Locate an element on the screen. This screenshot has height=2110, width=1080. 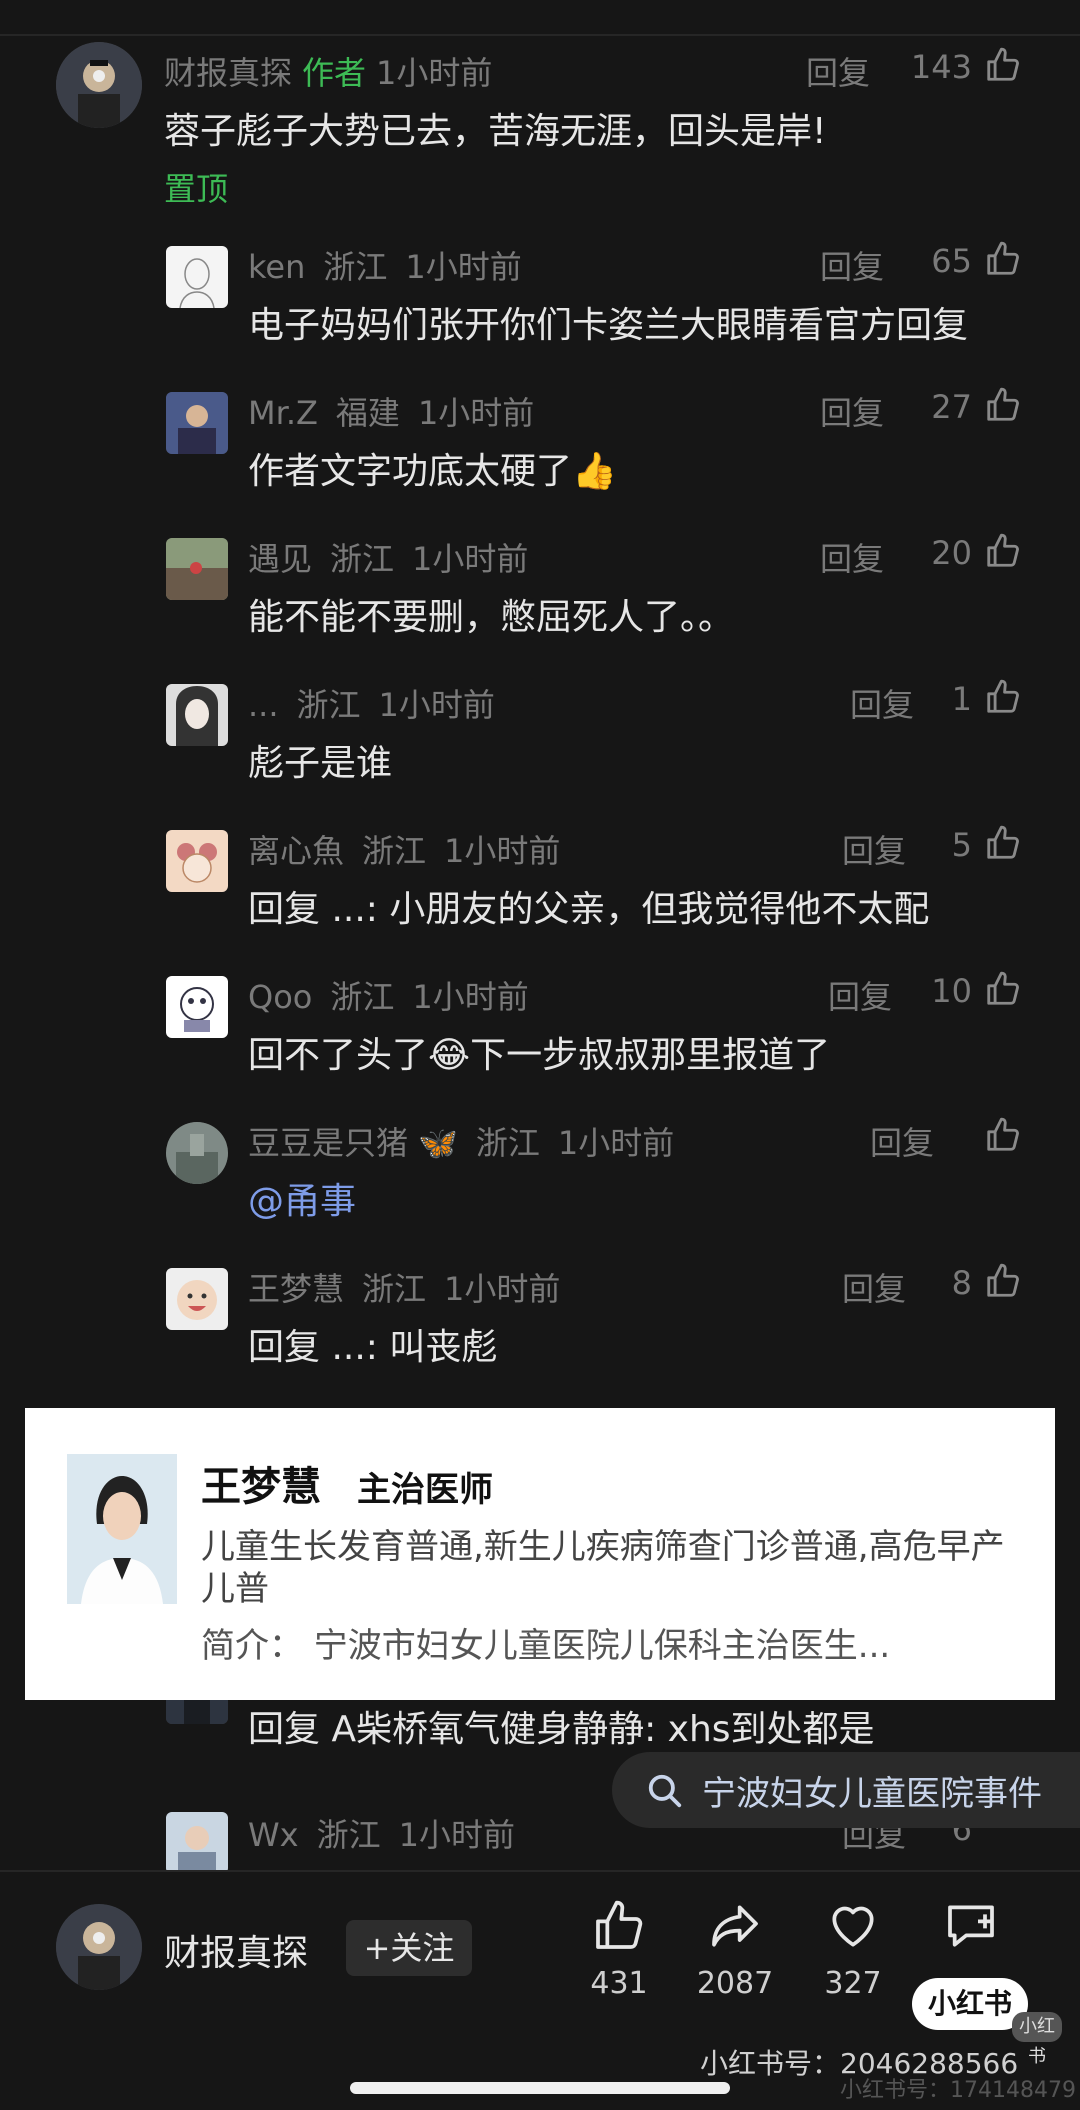
author-badge: 作者 is located at coordinates (334, 73).